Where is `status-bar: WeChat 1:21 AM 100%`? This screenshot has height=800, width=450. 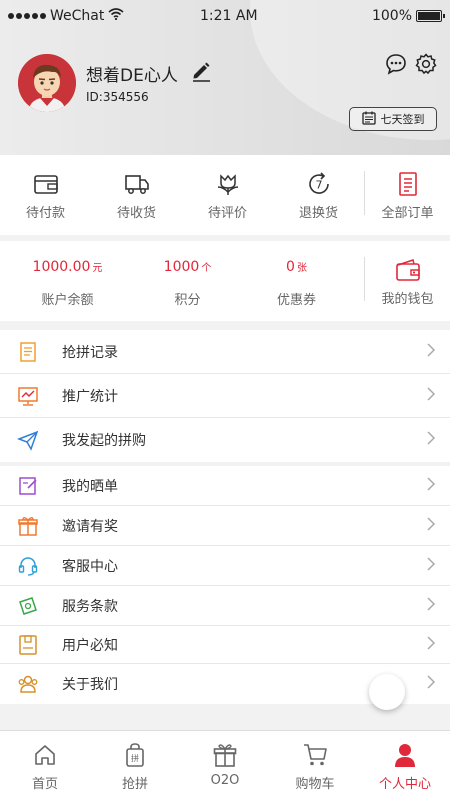
status-bar: WeChat 1:21 AM 100% is located at coordinates (225, 16).